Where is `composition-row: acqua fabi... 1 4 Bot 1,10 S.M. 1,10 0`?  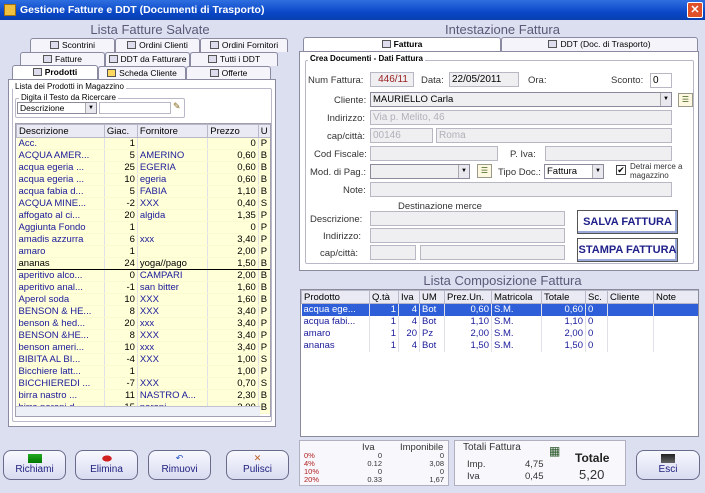 composition-row: acqua fabi... 1 4 Bot 1,10 S.M. 1,10 0 is located at coordinates (499, 321).